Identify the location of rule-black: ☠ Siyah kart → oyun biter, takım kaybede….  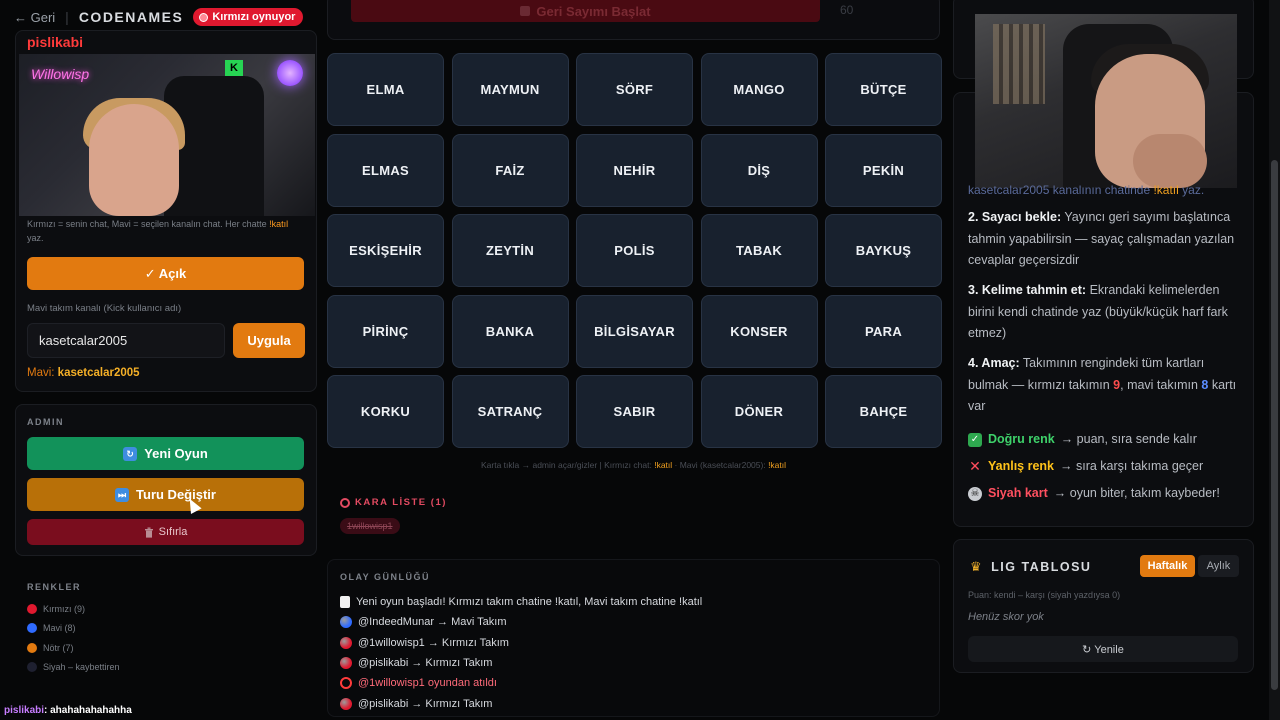
(1103, 493).